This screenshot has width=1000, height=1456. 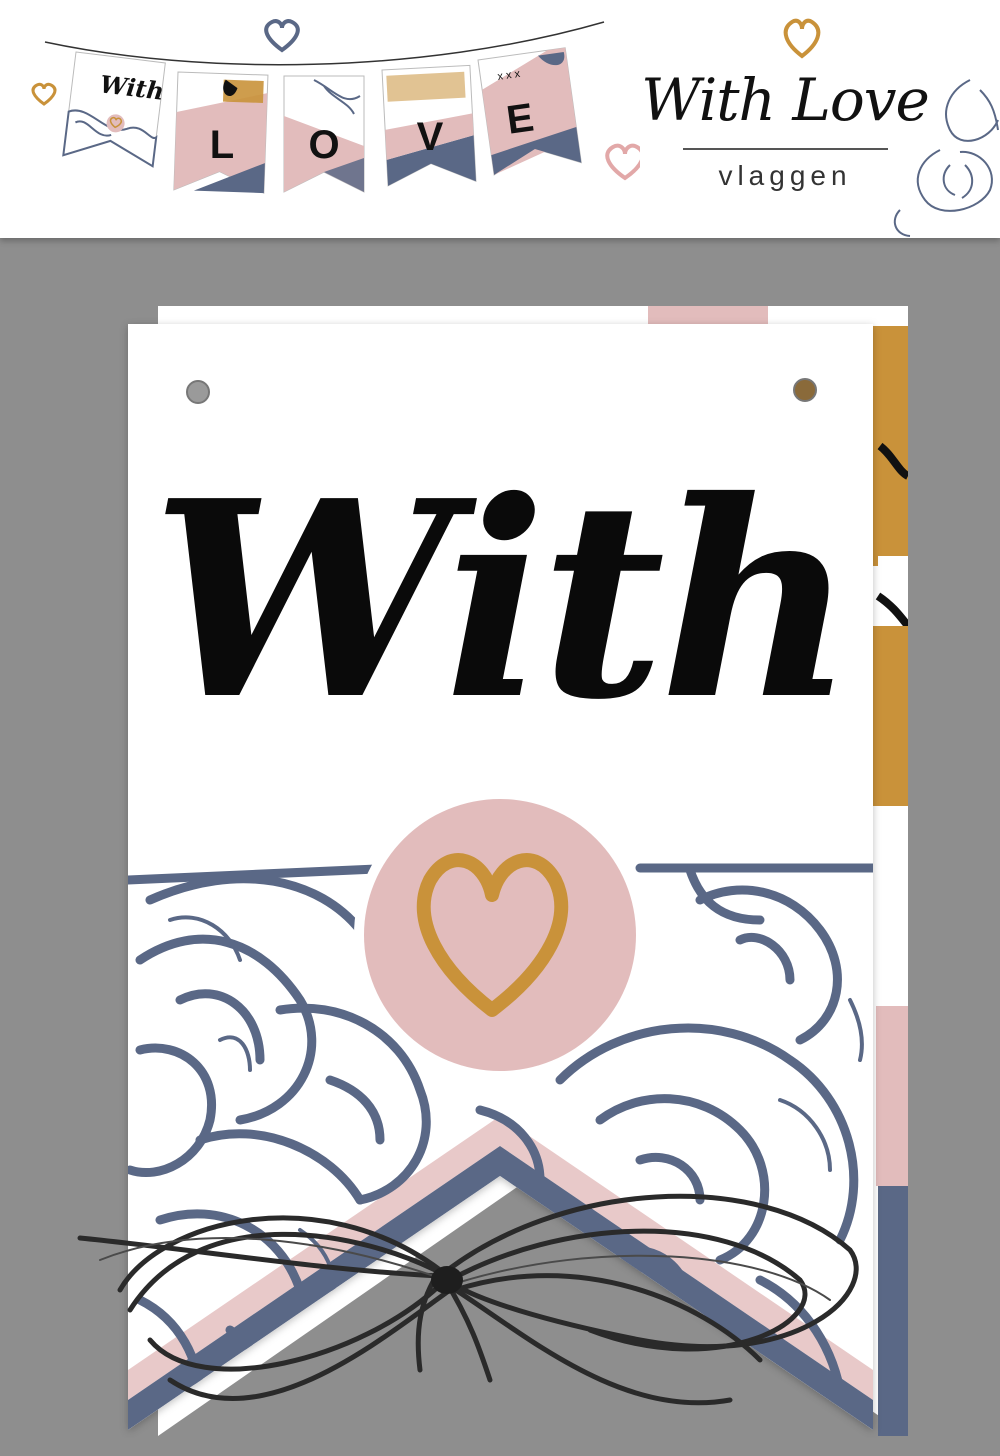 I want to click on twine-bundle, so click(x=468, y=1299).